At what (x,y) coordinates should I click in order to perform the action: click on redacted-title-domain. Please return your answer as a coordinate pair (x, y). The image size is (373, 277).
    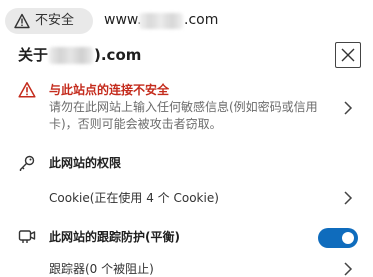
    Looking at the image, I should click on (71, 55).